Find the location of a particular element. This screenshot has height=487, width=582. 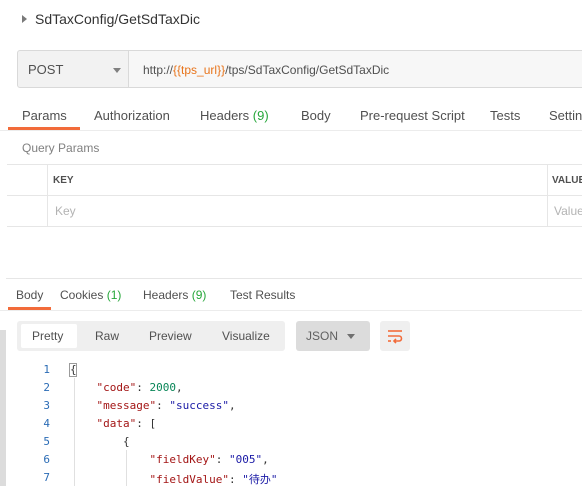

code-token: "待办" is located at coordinates (260, 479).